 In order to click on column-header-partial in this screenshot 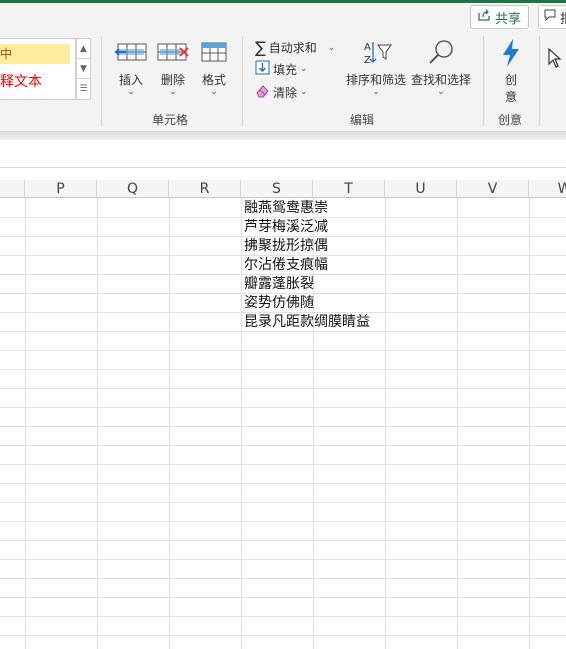, I will do `click(12, 189)`.